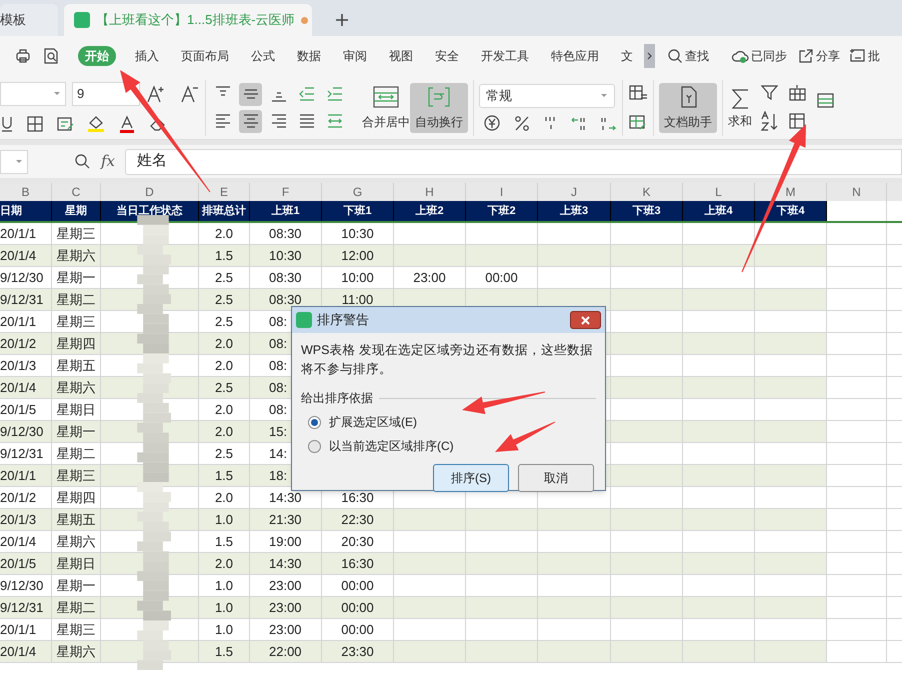 The image size is (902, 677). I want to click on table-cell: 星期四, so click(76, 497).